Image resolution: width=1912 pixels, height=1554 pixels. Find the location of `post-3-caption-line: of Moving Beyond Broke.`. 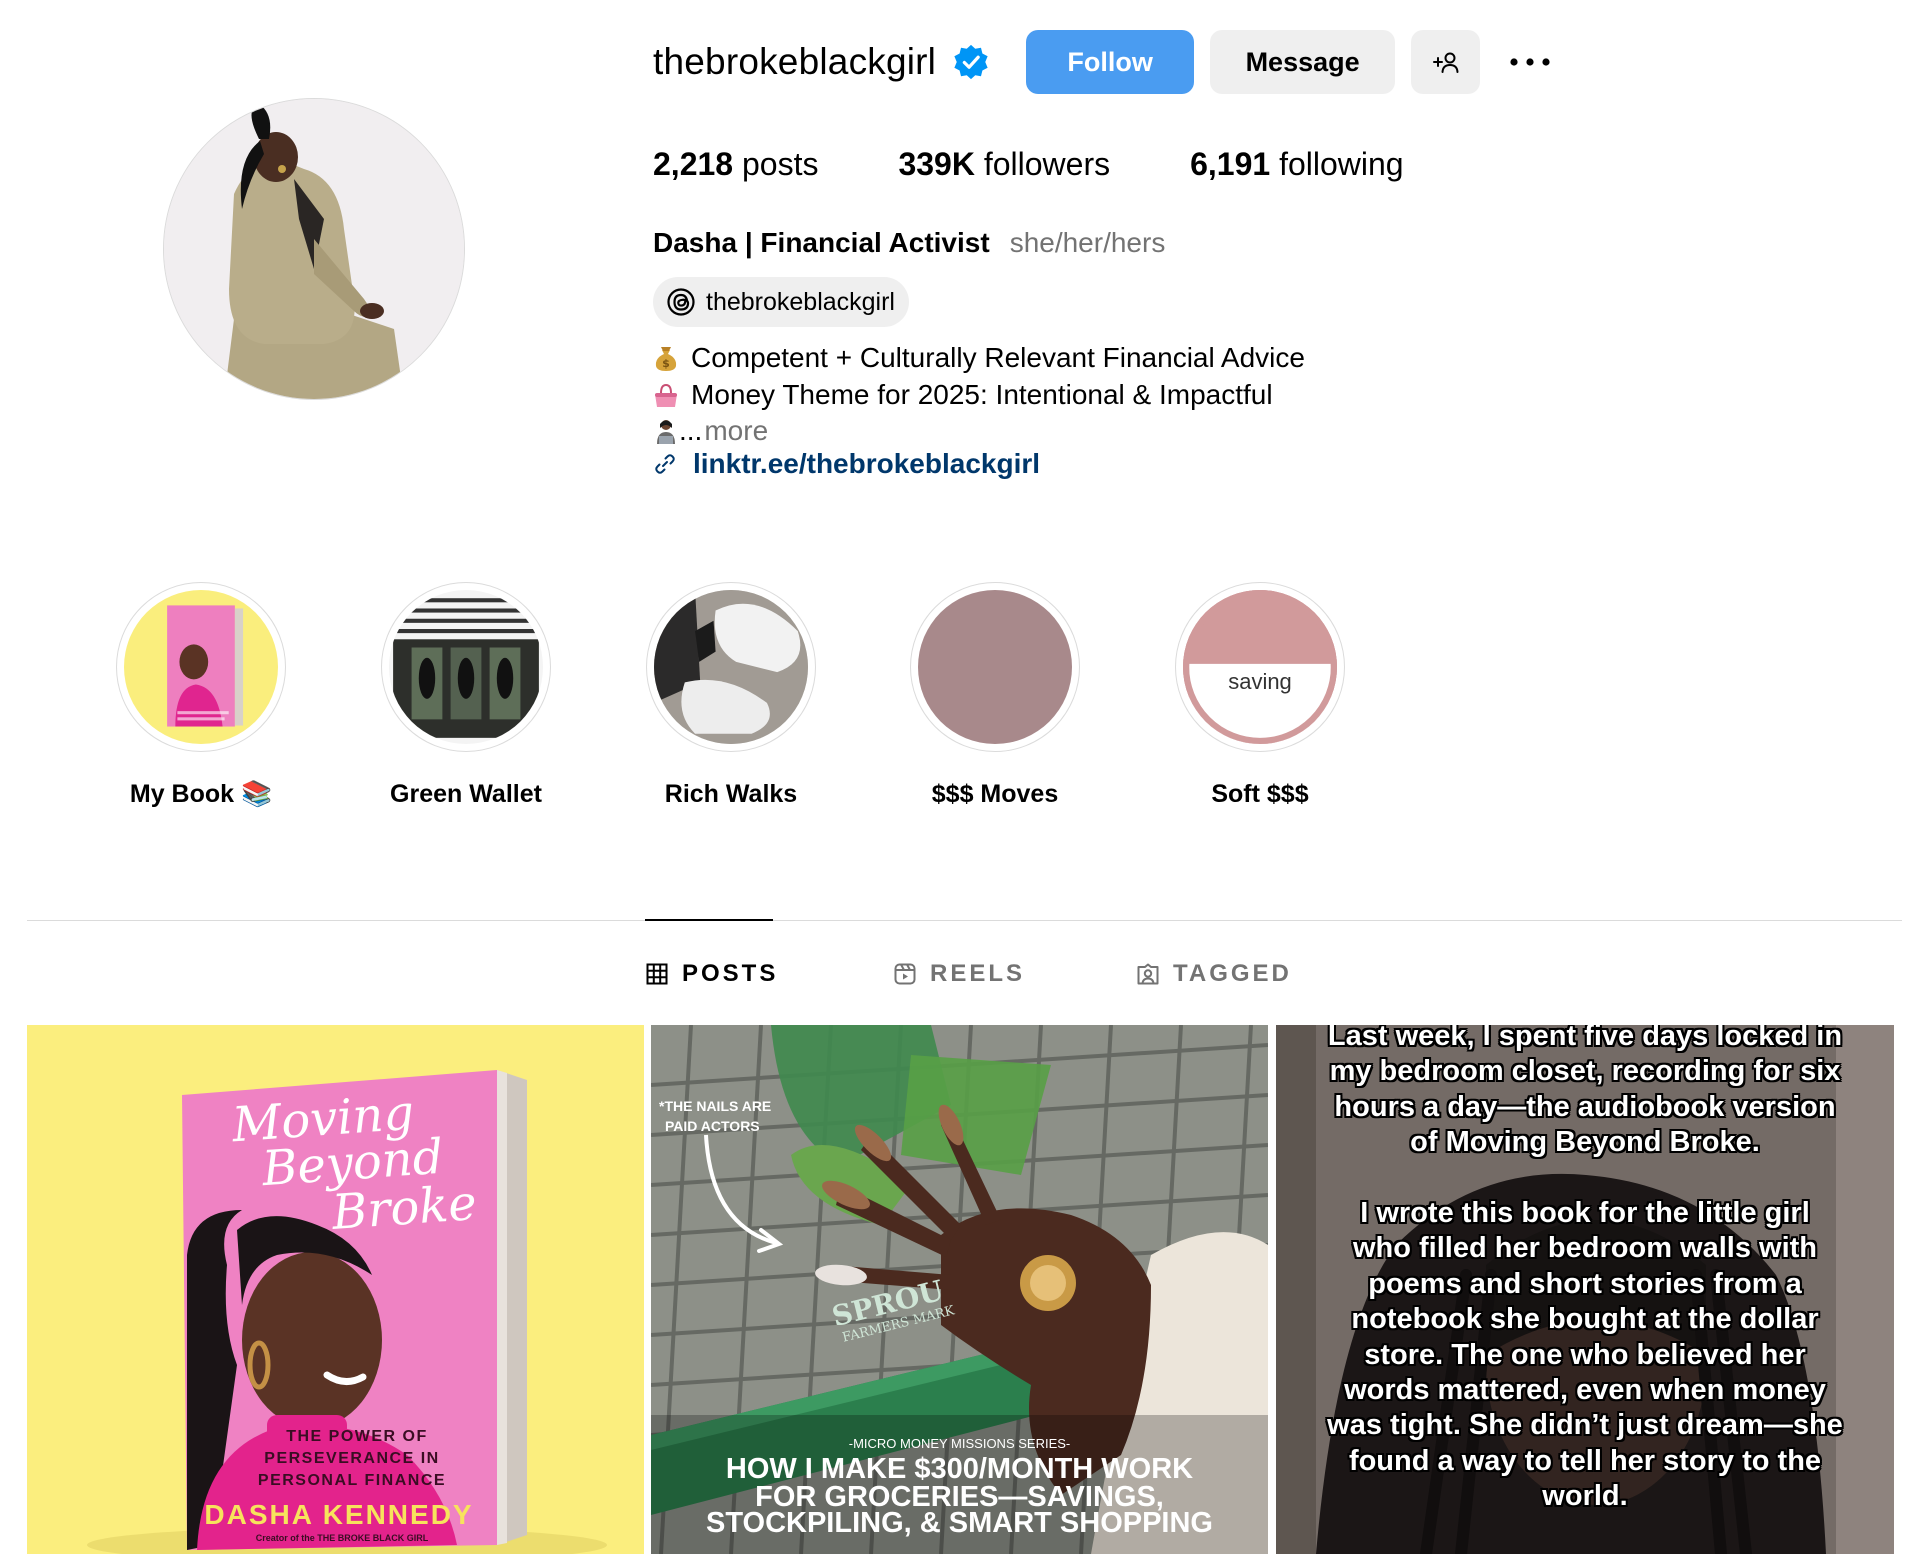

post-3-caption-line: of Moving Beyond Broke. is located at coordinates (1585, 1142).